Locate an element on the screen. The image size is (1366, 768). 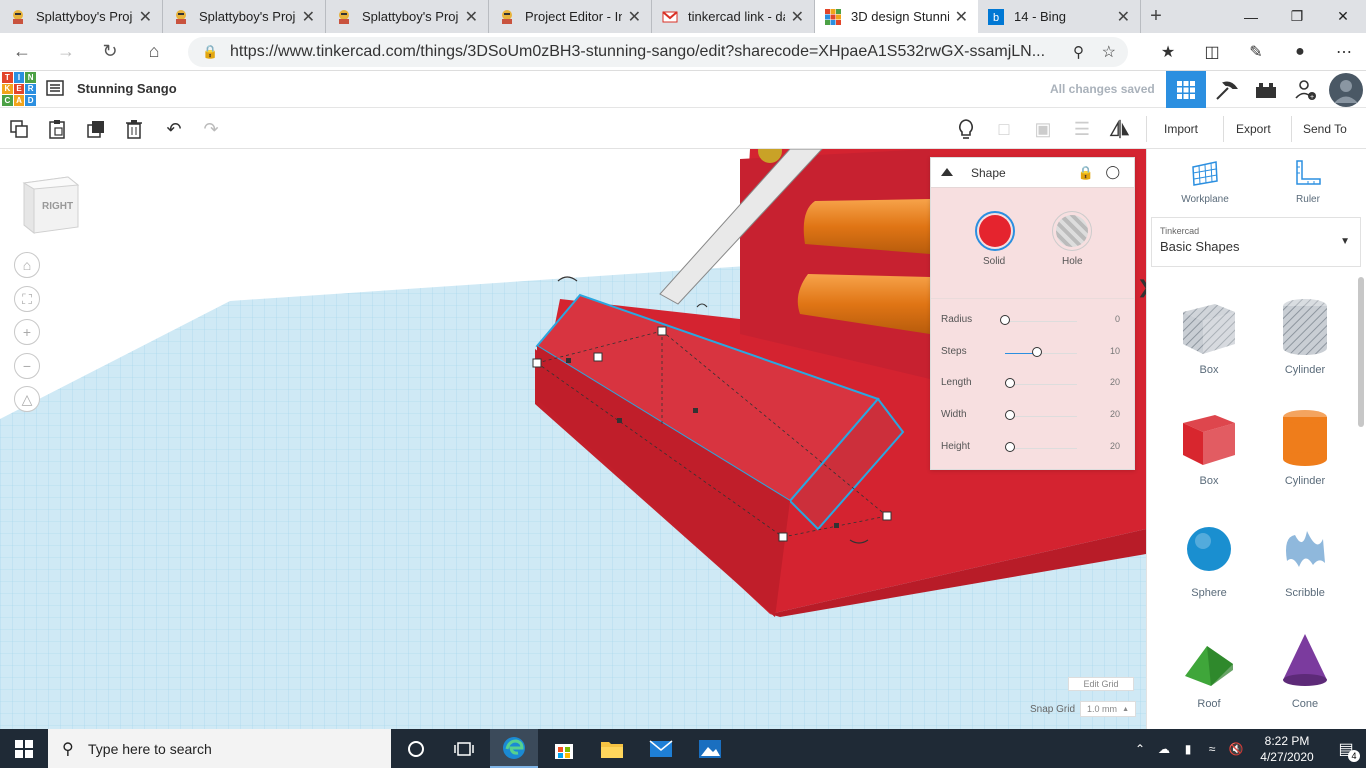
wifi-icon: ≈ is located at coordinates (1212, 749).